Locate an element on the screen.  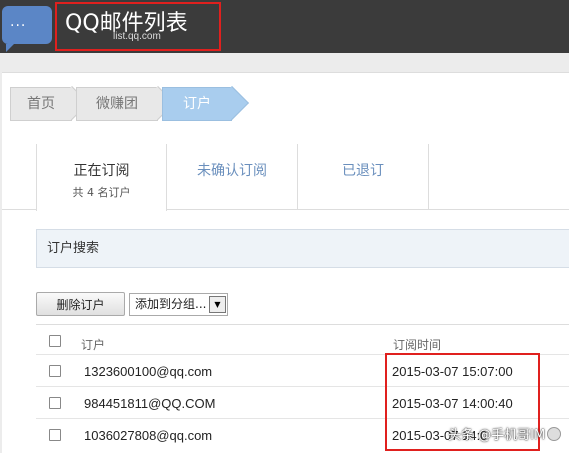
brand: QQ邮件列表 list.qq.com is located at coordinates (138, 26).